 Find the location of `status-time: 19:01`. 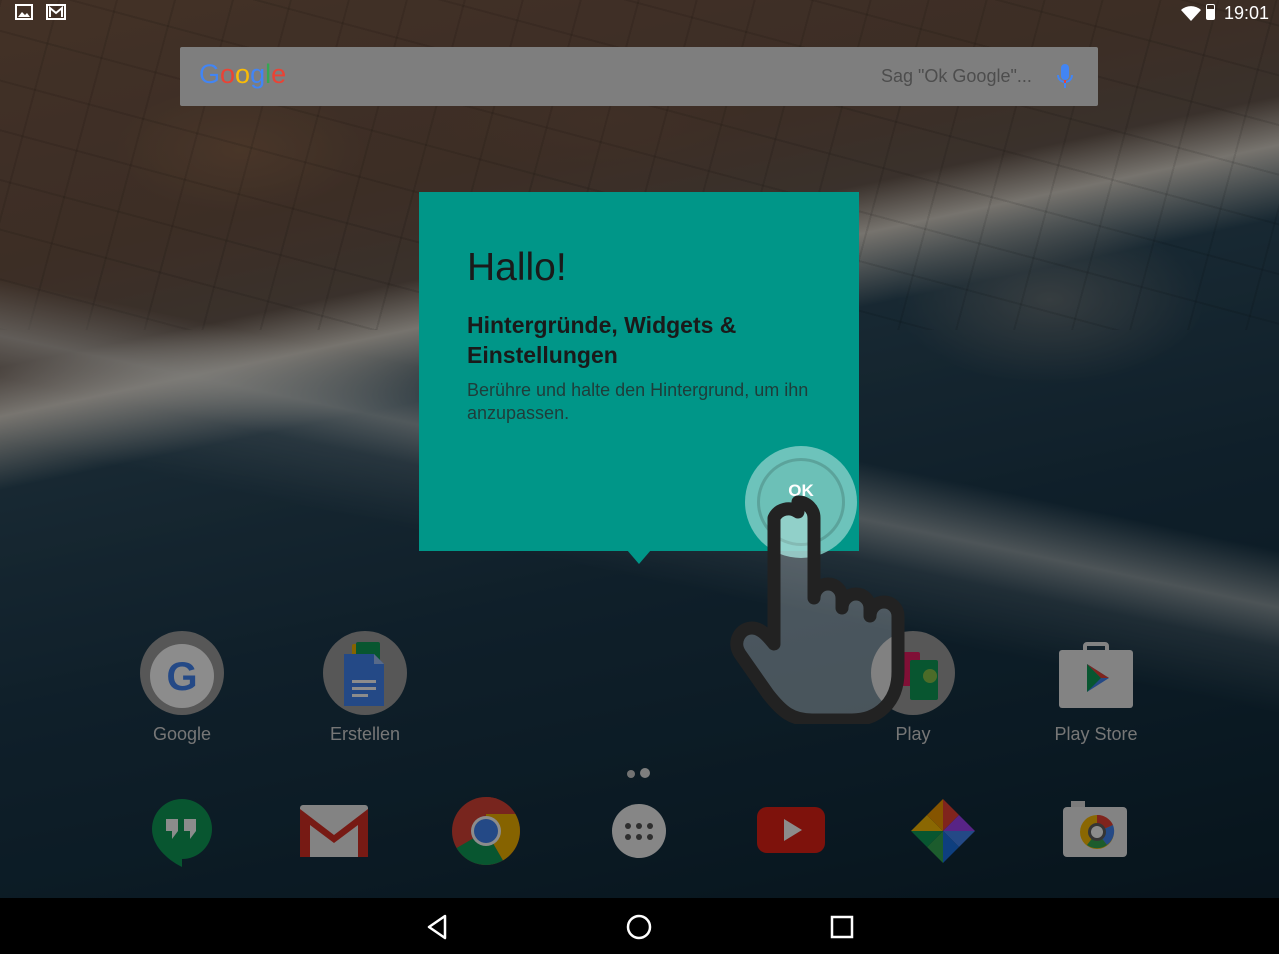

status-time: 19:01 is located at coordinates (1246, 13).